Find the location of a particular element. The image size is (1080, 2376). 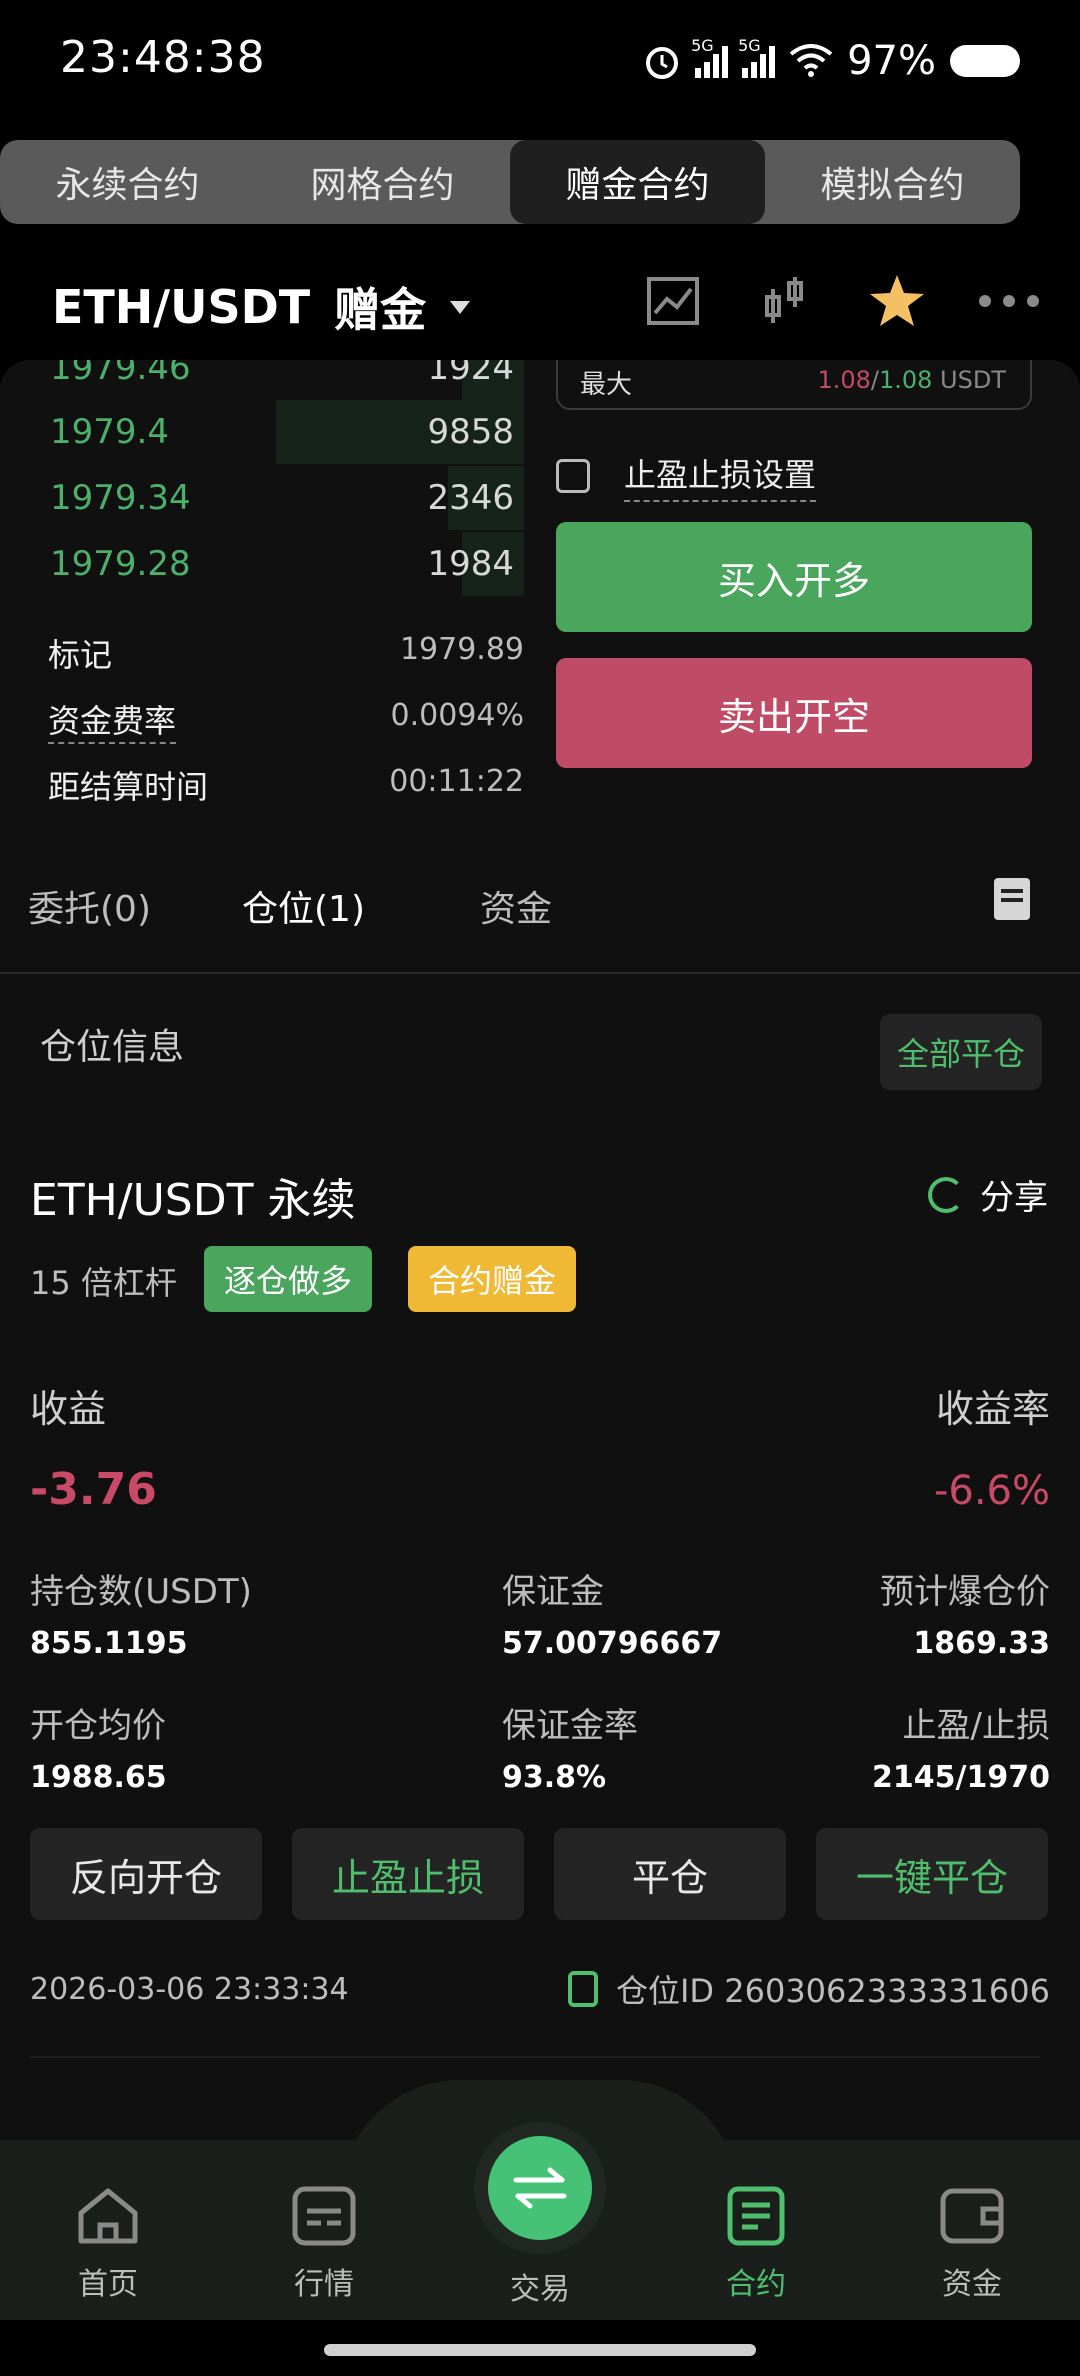

tab-grid: 网格合约 is located at coordinates (382, 182).